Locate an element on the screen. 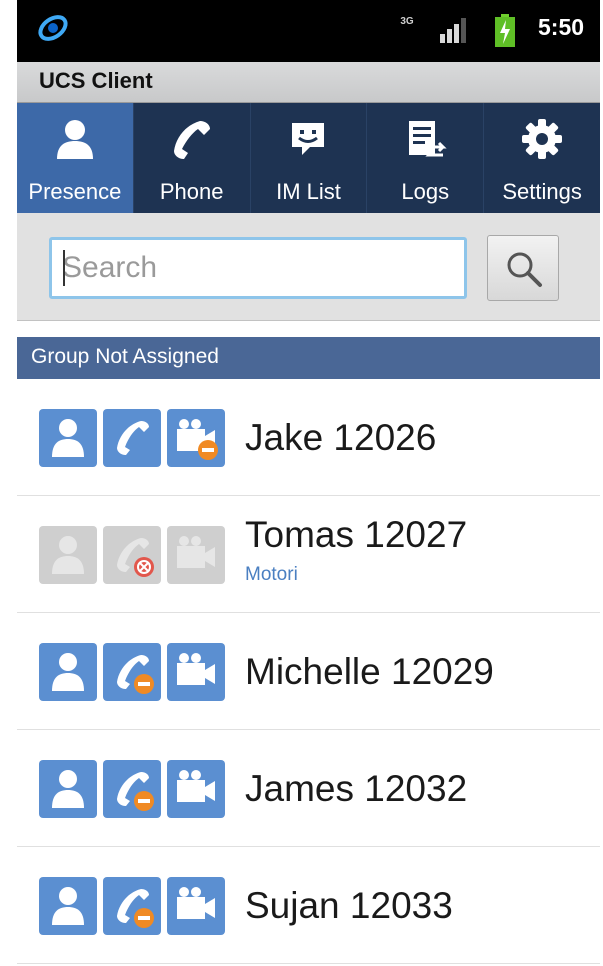 This screenshot has height=966, width=603. tab-label: Phone is located at coordinates (191, 191).